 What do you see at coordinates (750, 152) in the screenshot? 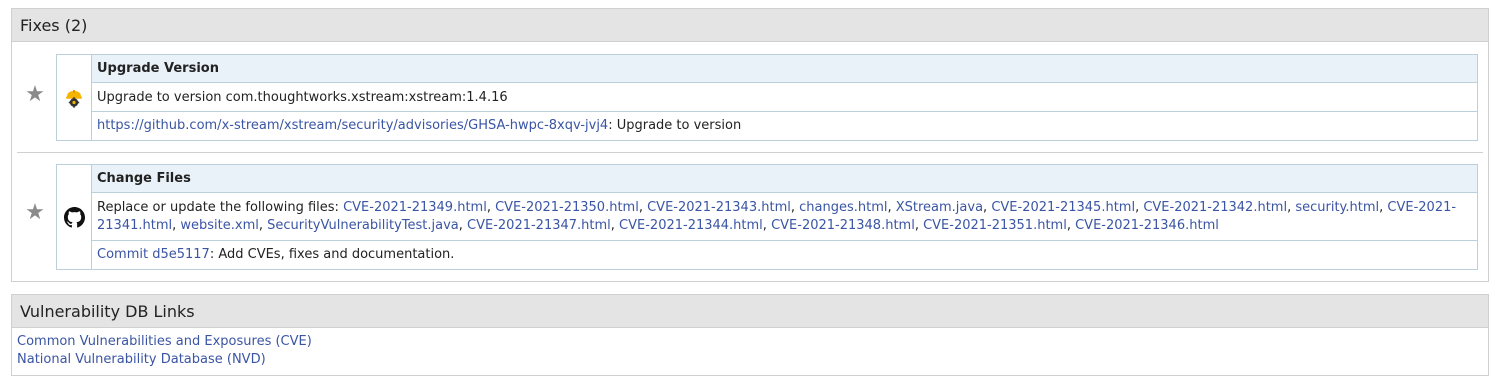
I see `fix-separator` at bounding box center [750, 152].